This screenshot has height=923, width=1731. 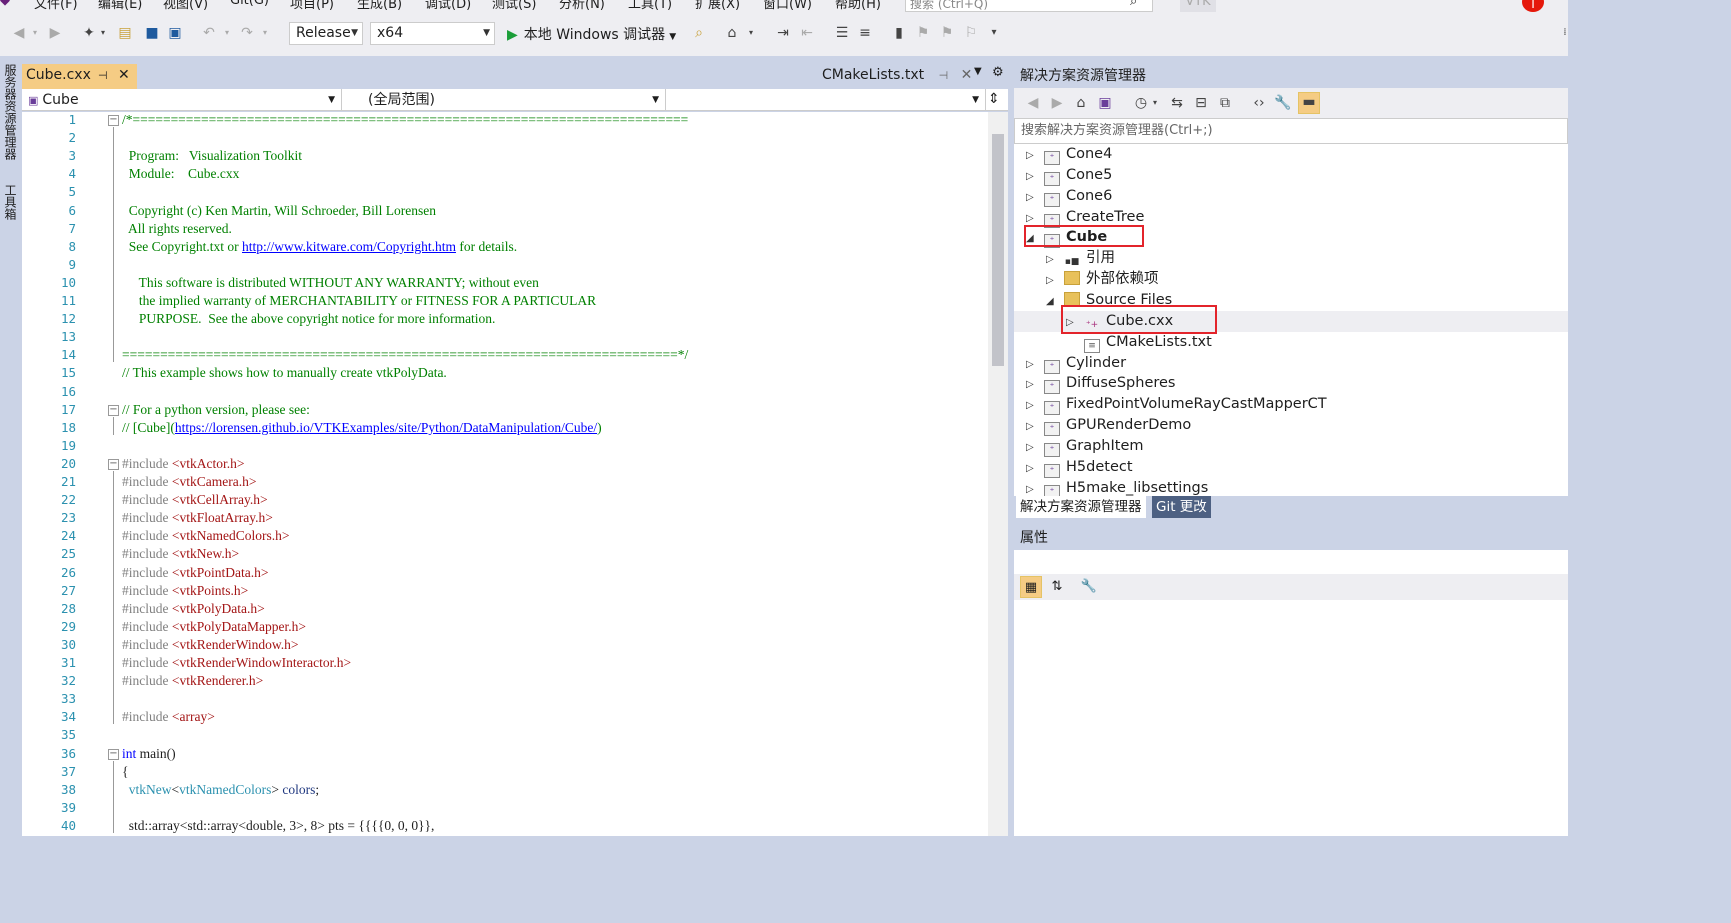 What do you see at coordinates (227, 33) in the screenshot?
I see `undo-dropdown-icon: ▾` at bounding box center [227, 33].